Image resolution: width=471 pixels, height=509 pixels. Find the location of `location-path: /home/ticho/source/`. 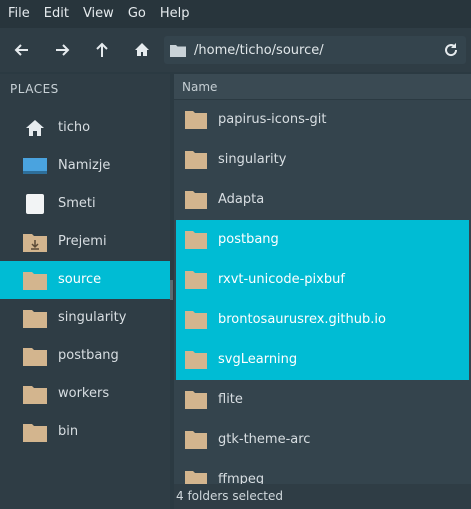

location-path: /home/ticho/source/ is located at coordinates (259, 50).